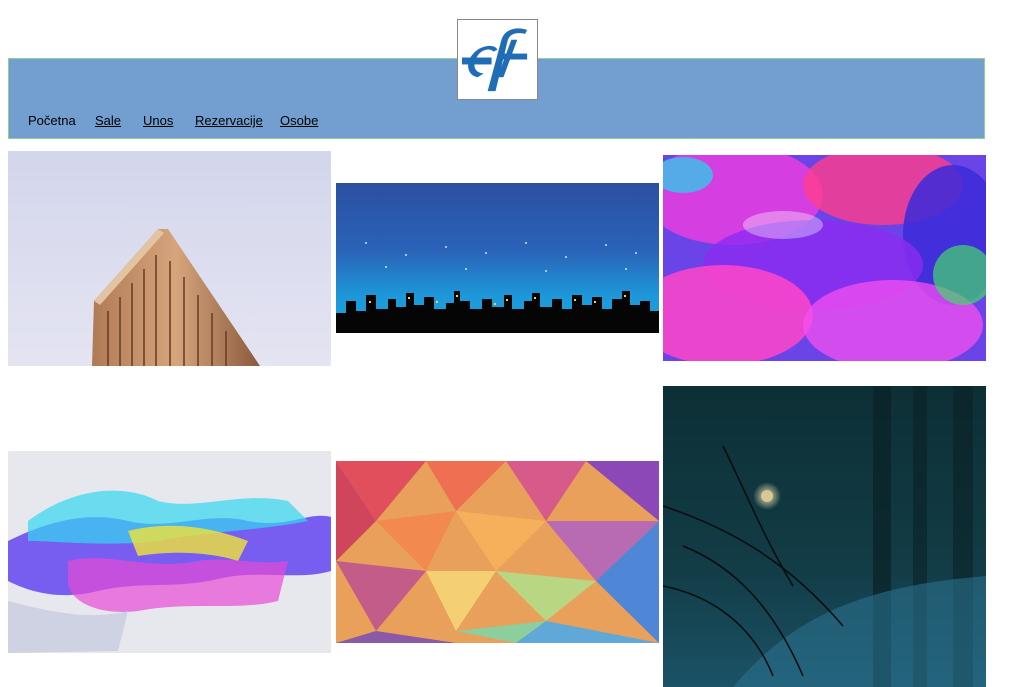  Describe the element at coordinates (169, 552) in the screenshot. I see `gallery-image-paint-splash` at that location.